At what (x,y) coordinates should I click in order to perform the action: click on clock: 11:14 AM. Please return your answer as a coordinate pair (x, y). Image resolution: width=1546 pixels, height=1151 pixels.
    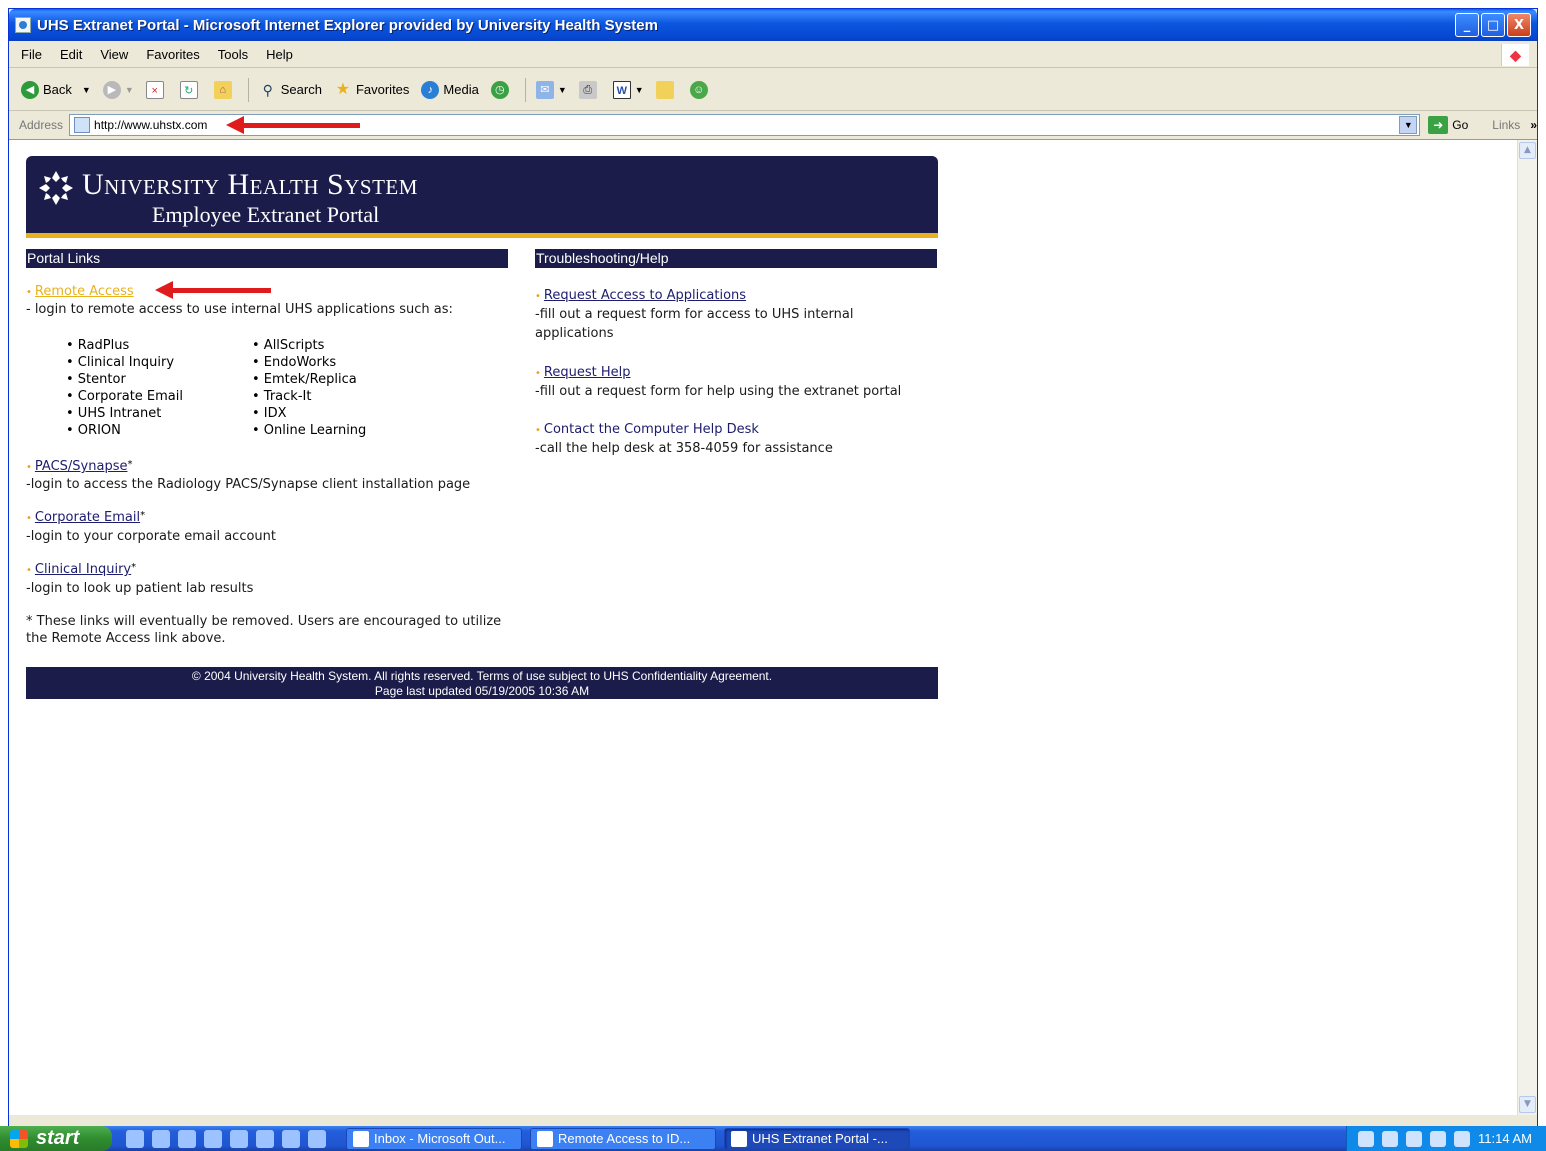
    Looking at the image, I should click on (1505, 1138).